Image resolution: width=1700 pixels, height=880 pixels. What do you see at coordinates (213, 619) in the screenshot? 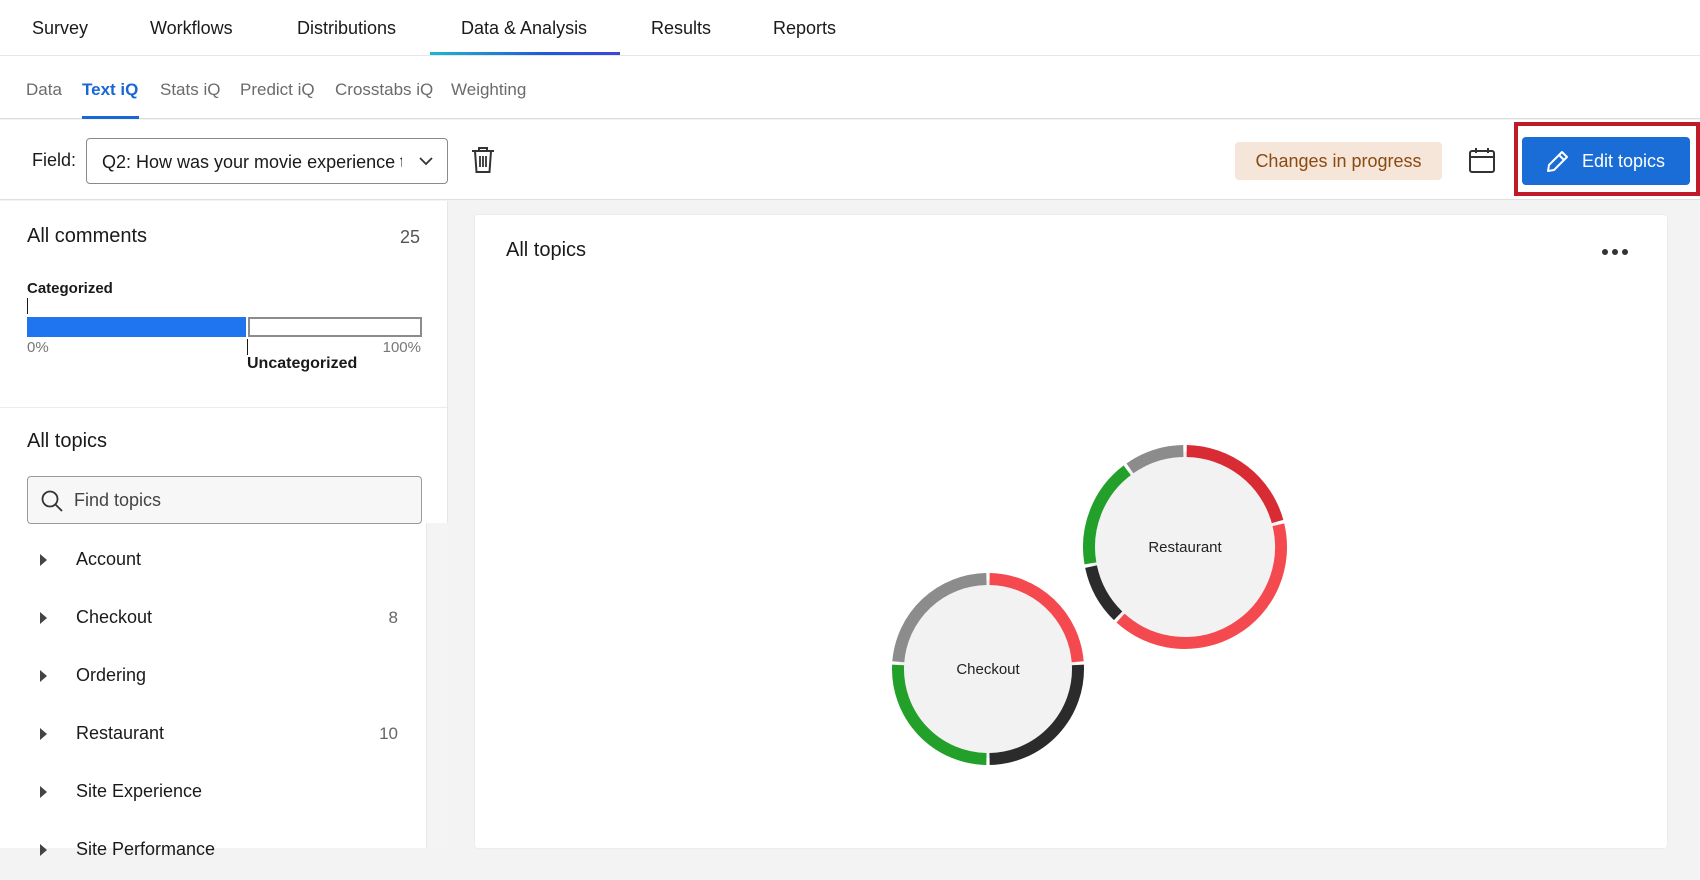
I see `topic-row-checkout: Checkout 8` at bounding box center [213, 619].